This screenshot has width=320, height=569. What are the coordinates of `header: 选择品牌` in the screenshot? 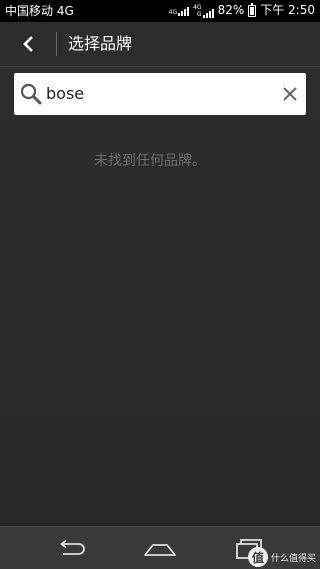 It's located at (160, 44).